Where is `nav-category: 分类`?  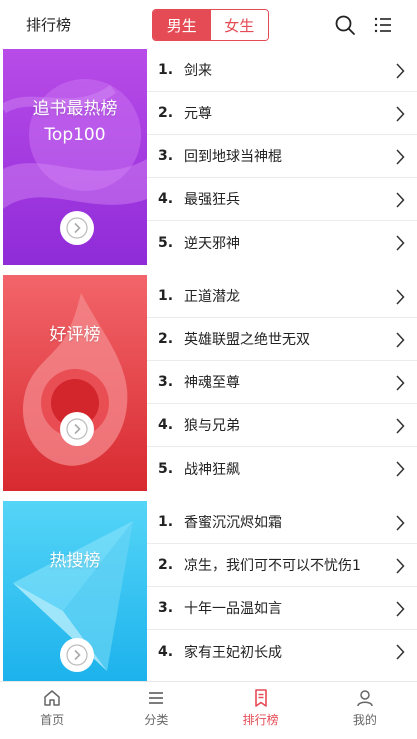
nav-category: 分类 is located at coordinates (156, 707).